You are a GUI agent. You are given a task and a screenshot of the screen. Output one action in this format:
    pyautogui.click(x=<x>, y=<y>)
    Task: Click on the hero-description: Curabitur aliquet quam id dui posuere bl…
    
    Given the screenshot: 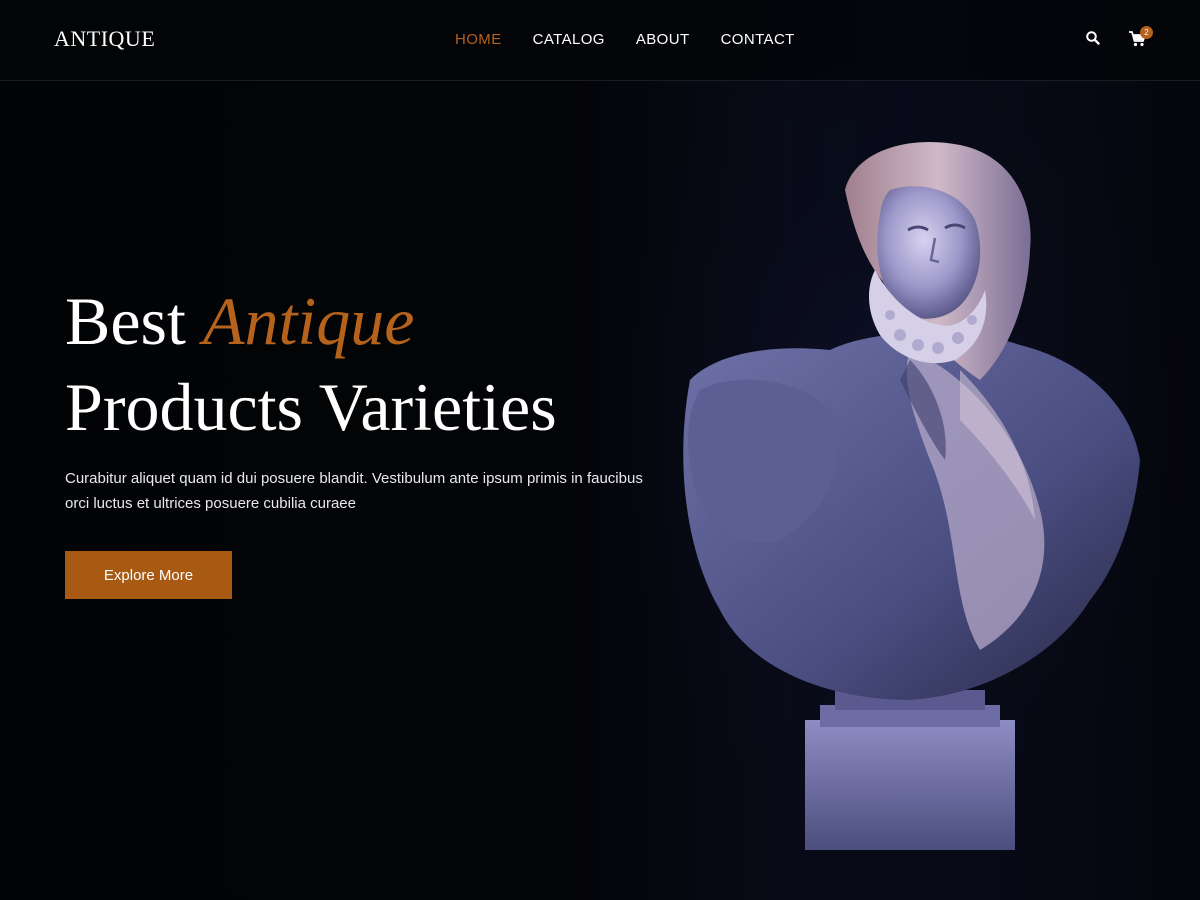 What is the action you would take?
    pyautogui.click(x=354, y=491)
    